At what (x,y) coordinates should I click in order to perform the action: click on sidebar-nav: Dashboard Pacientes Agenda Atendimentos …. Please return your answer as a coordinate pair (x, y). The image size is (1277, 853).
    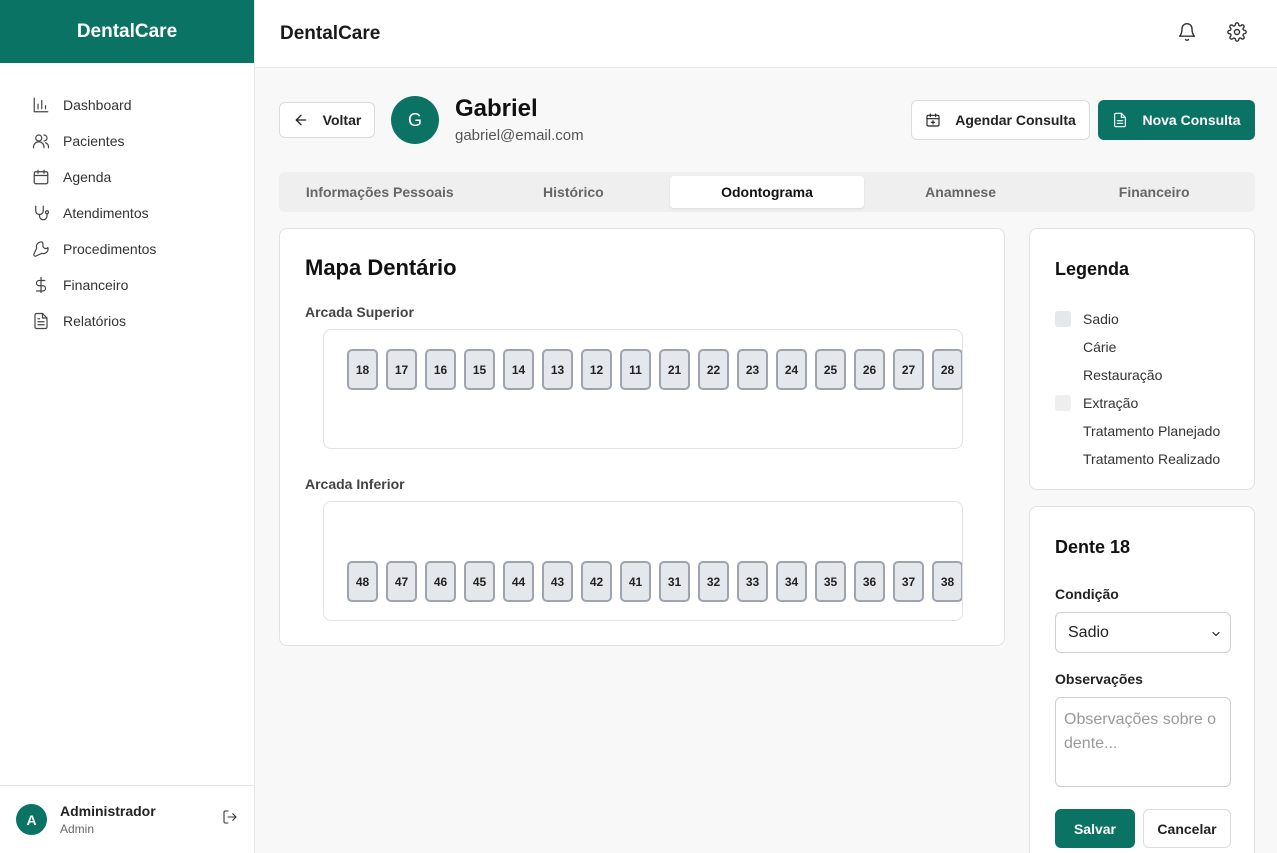
    Looking at the image, I should click on (127, 201).